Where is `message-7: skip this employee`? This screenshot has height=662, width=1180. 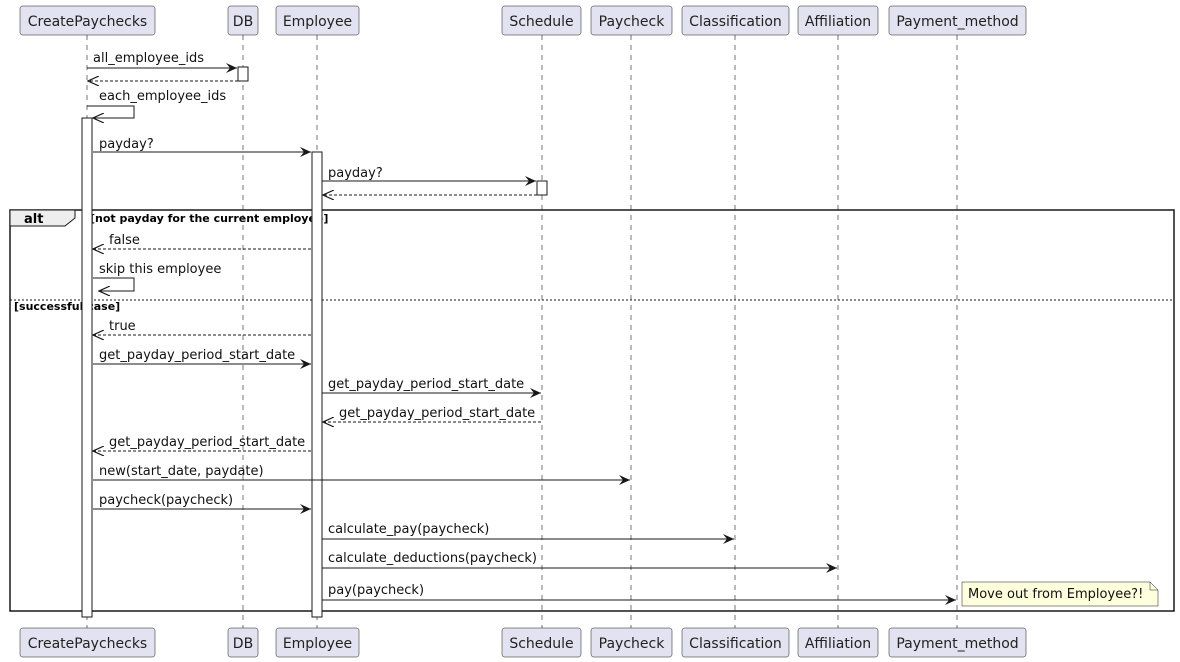
message-7: skip this employee is located at coordinates (157, 276).